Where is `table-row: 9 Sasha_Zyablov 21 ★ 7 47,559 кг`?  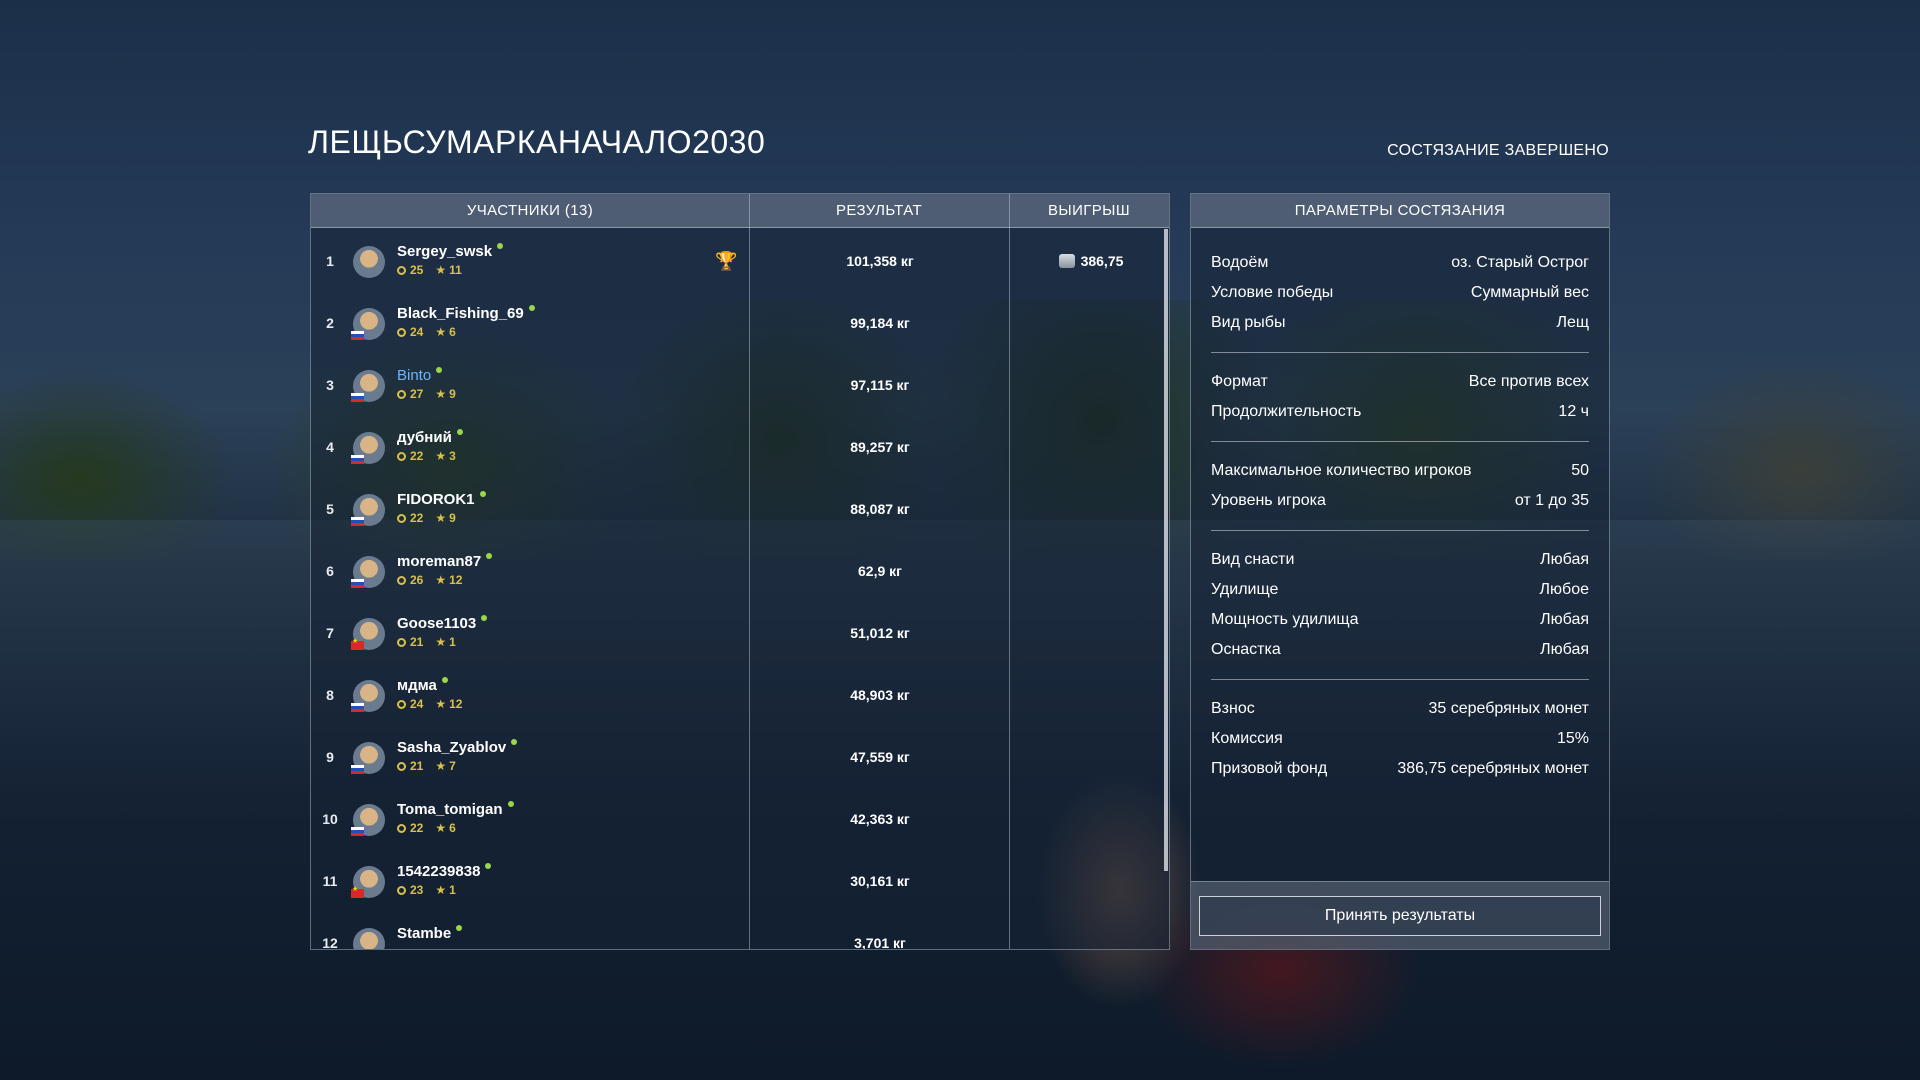
table-row: 9 Sasha_Zyablov 21 ★ 7 47,559 кг is located at coordinates (740, 756).